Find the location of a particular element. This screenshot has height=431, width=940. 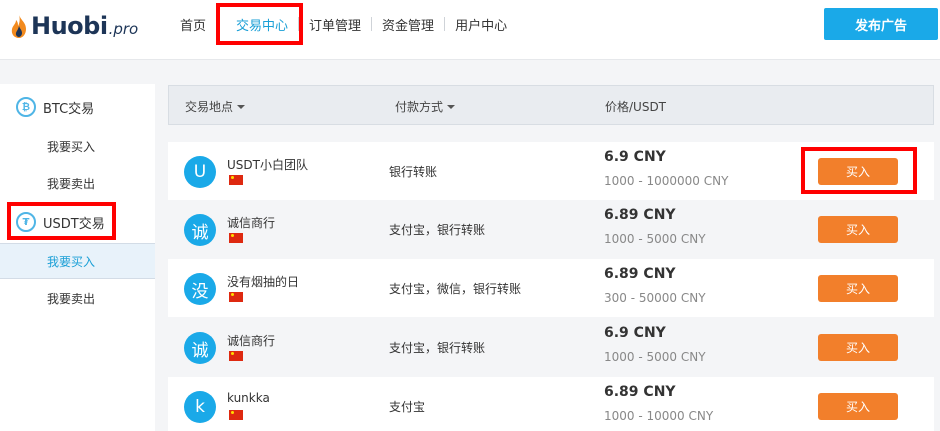

avatar: U is located at coordinates (200, 172).